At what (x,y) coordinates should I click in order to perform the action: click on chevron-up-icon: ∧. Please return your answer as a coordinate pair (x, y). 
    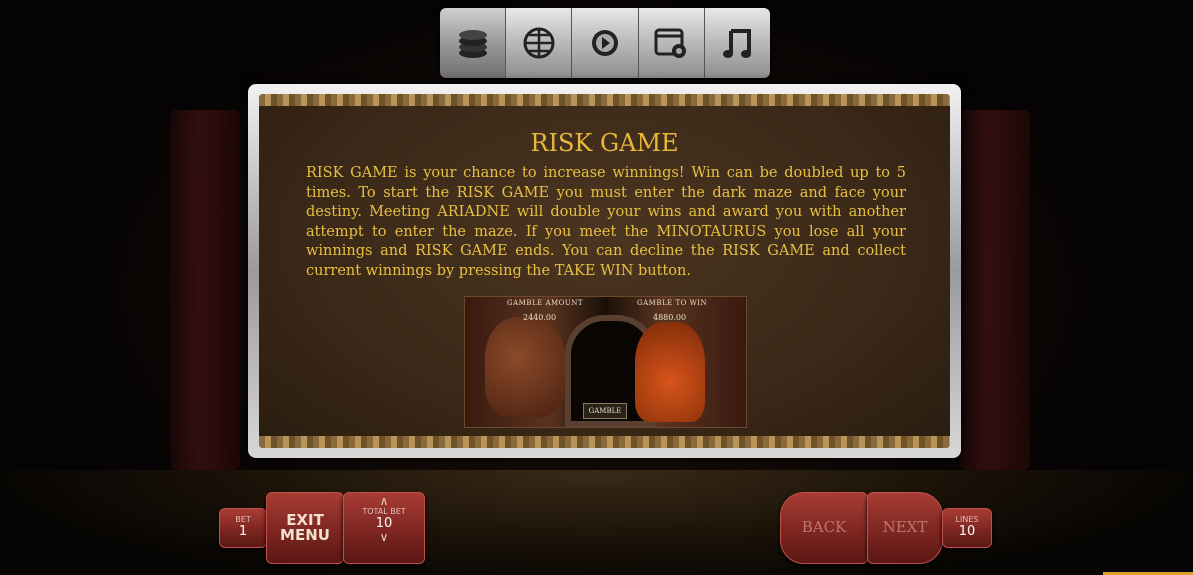
    Looking at the image, I should click on (384, 501).